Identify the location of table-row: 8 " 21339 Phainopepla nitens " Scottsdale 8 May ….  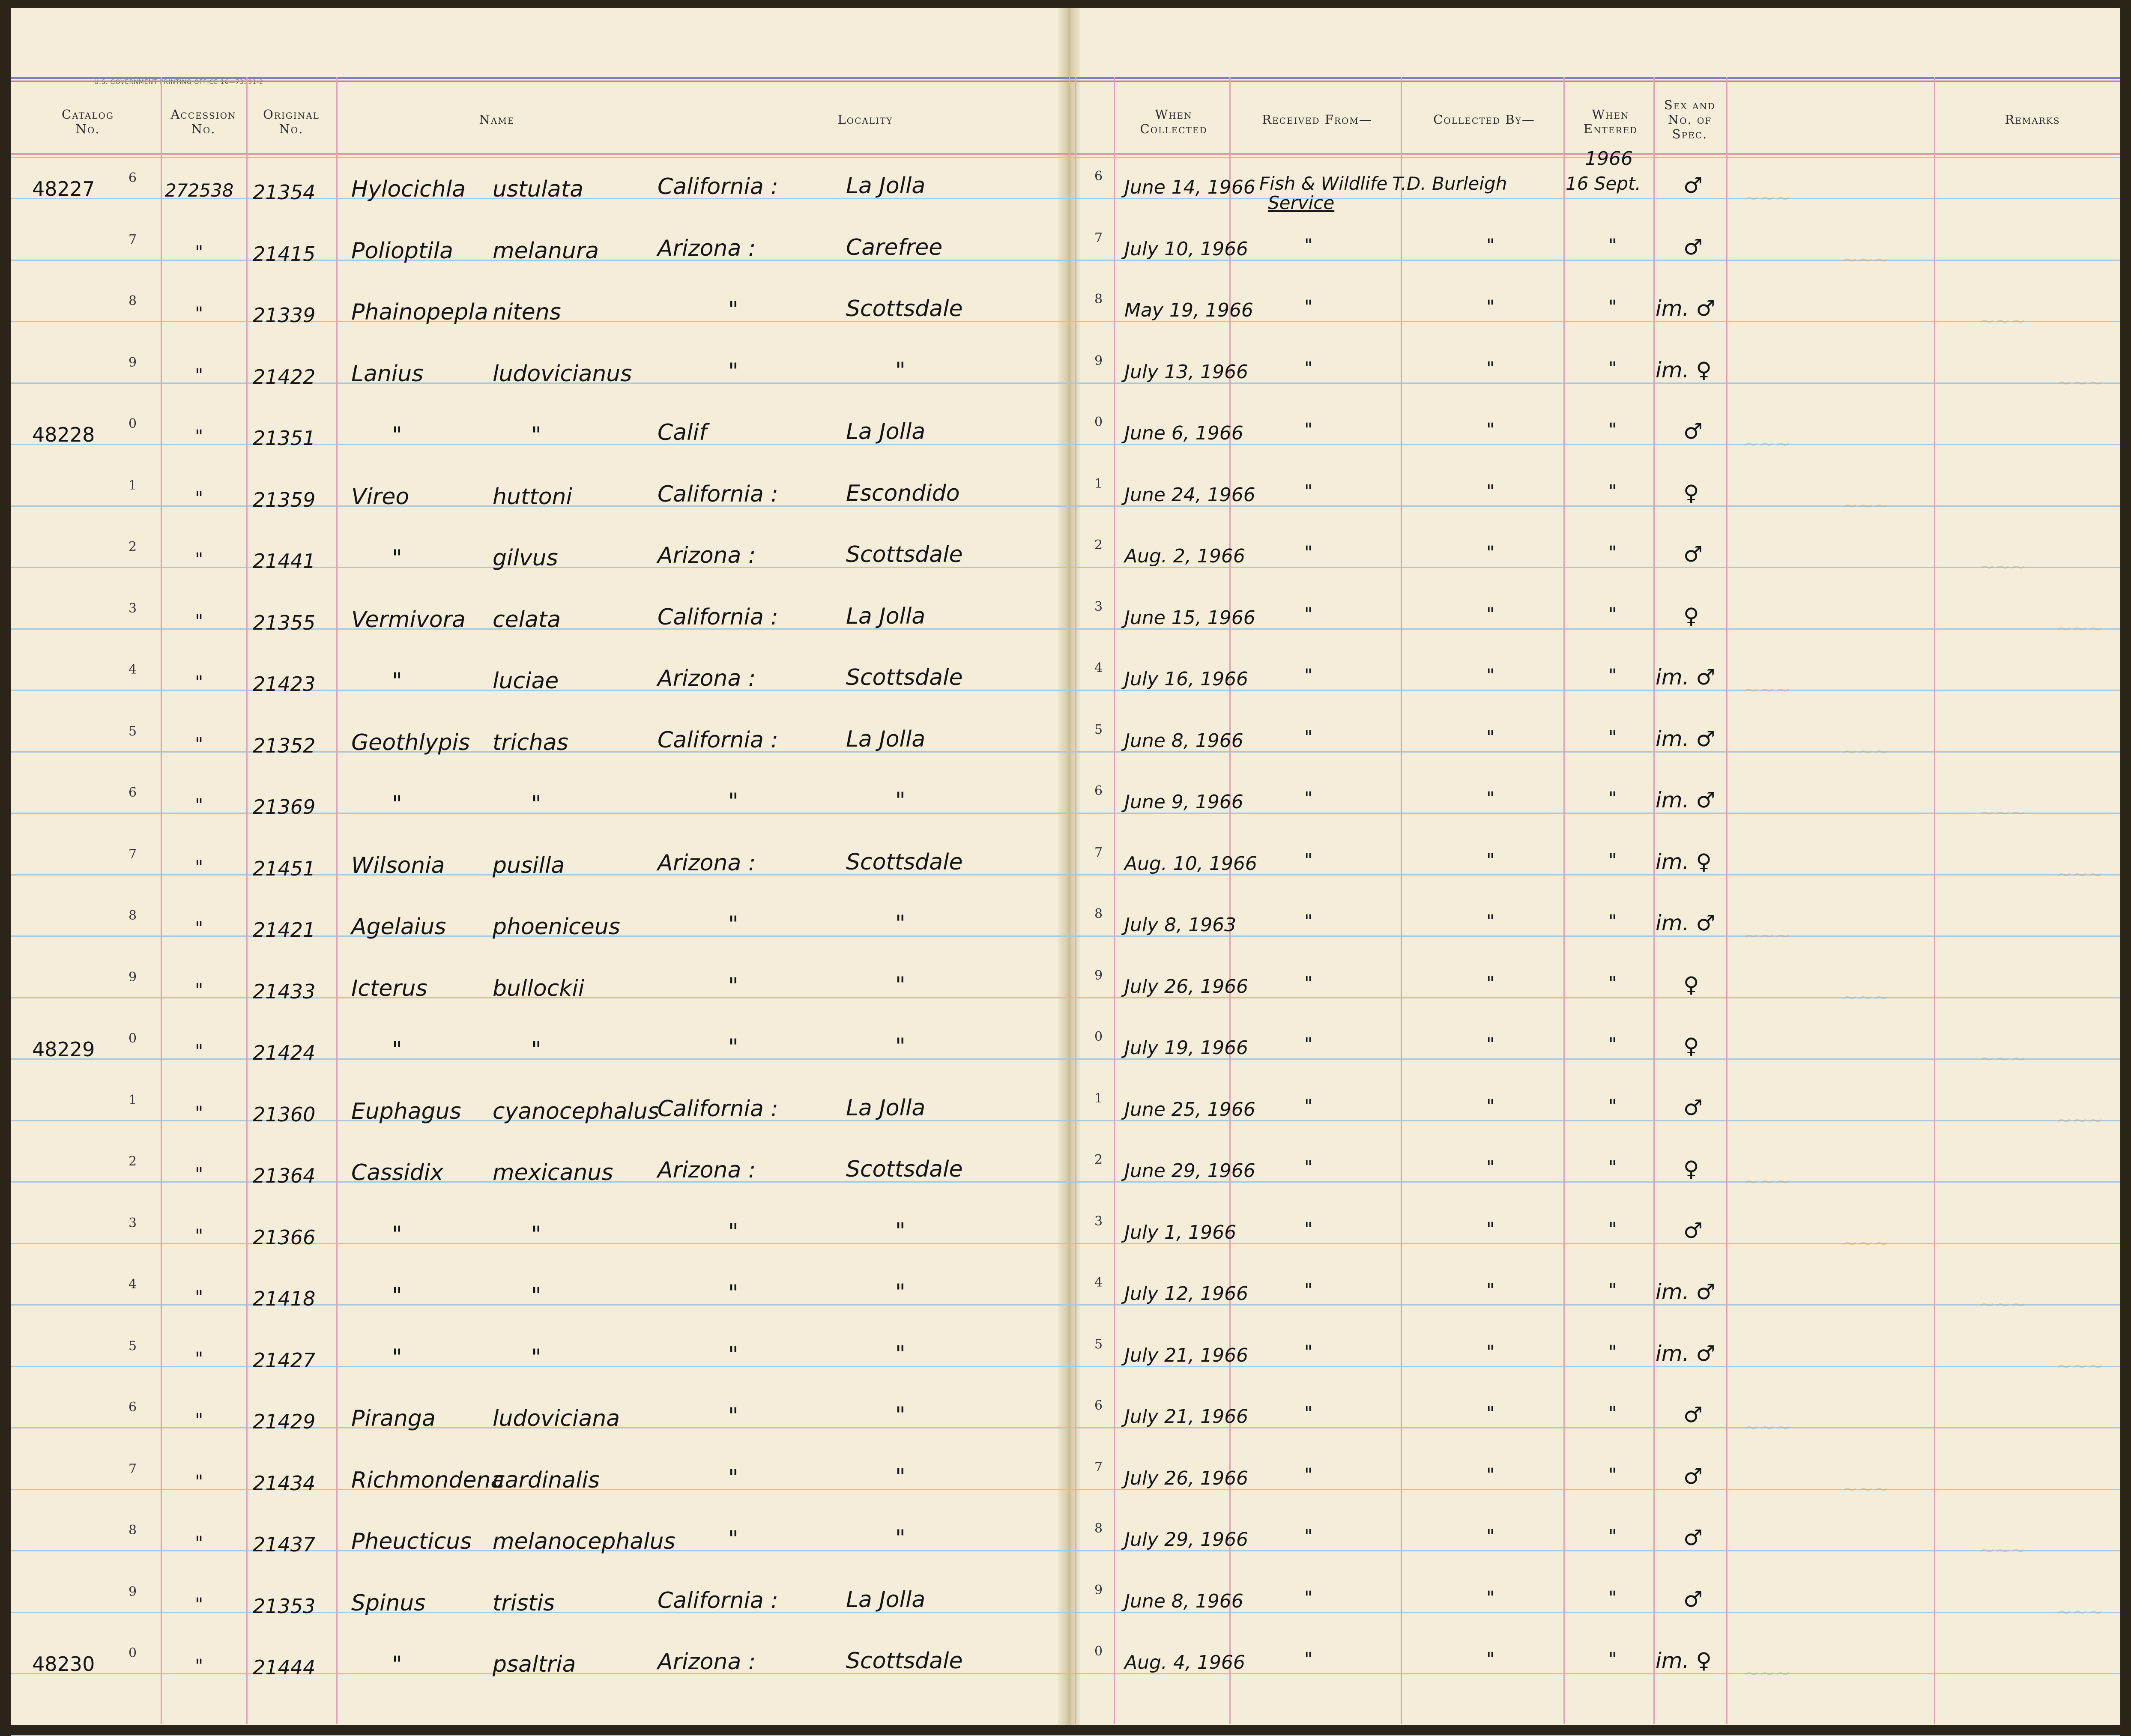
(1065, 322).